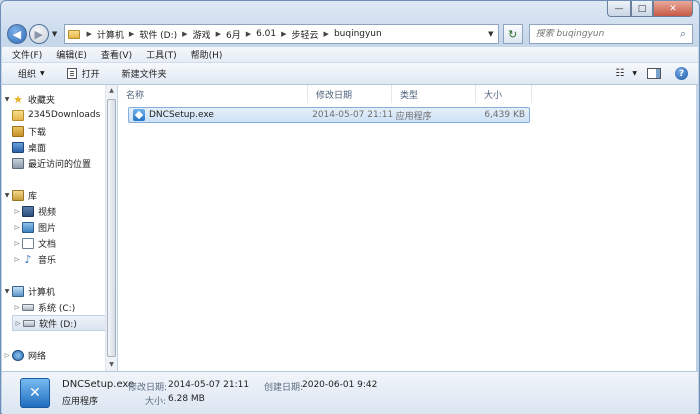 Image resolution: width=700 pixels, height=414 pixels. I want to click on nav-item-label: 下载, so click(37, 132).